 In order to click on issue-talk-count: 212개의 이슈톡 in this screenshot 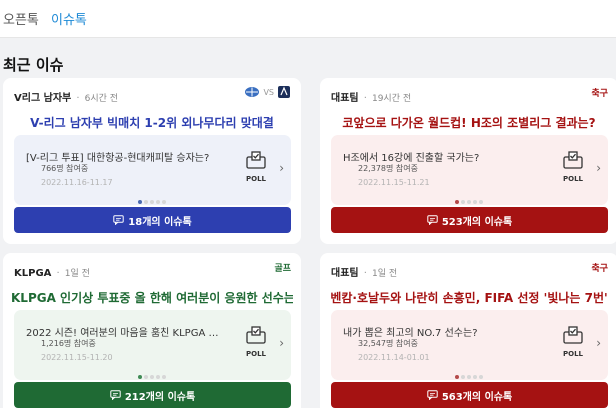, I will do `click(160, 397)`.